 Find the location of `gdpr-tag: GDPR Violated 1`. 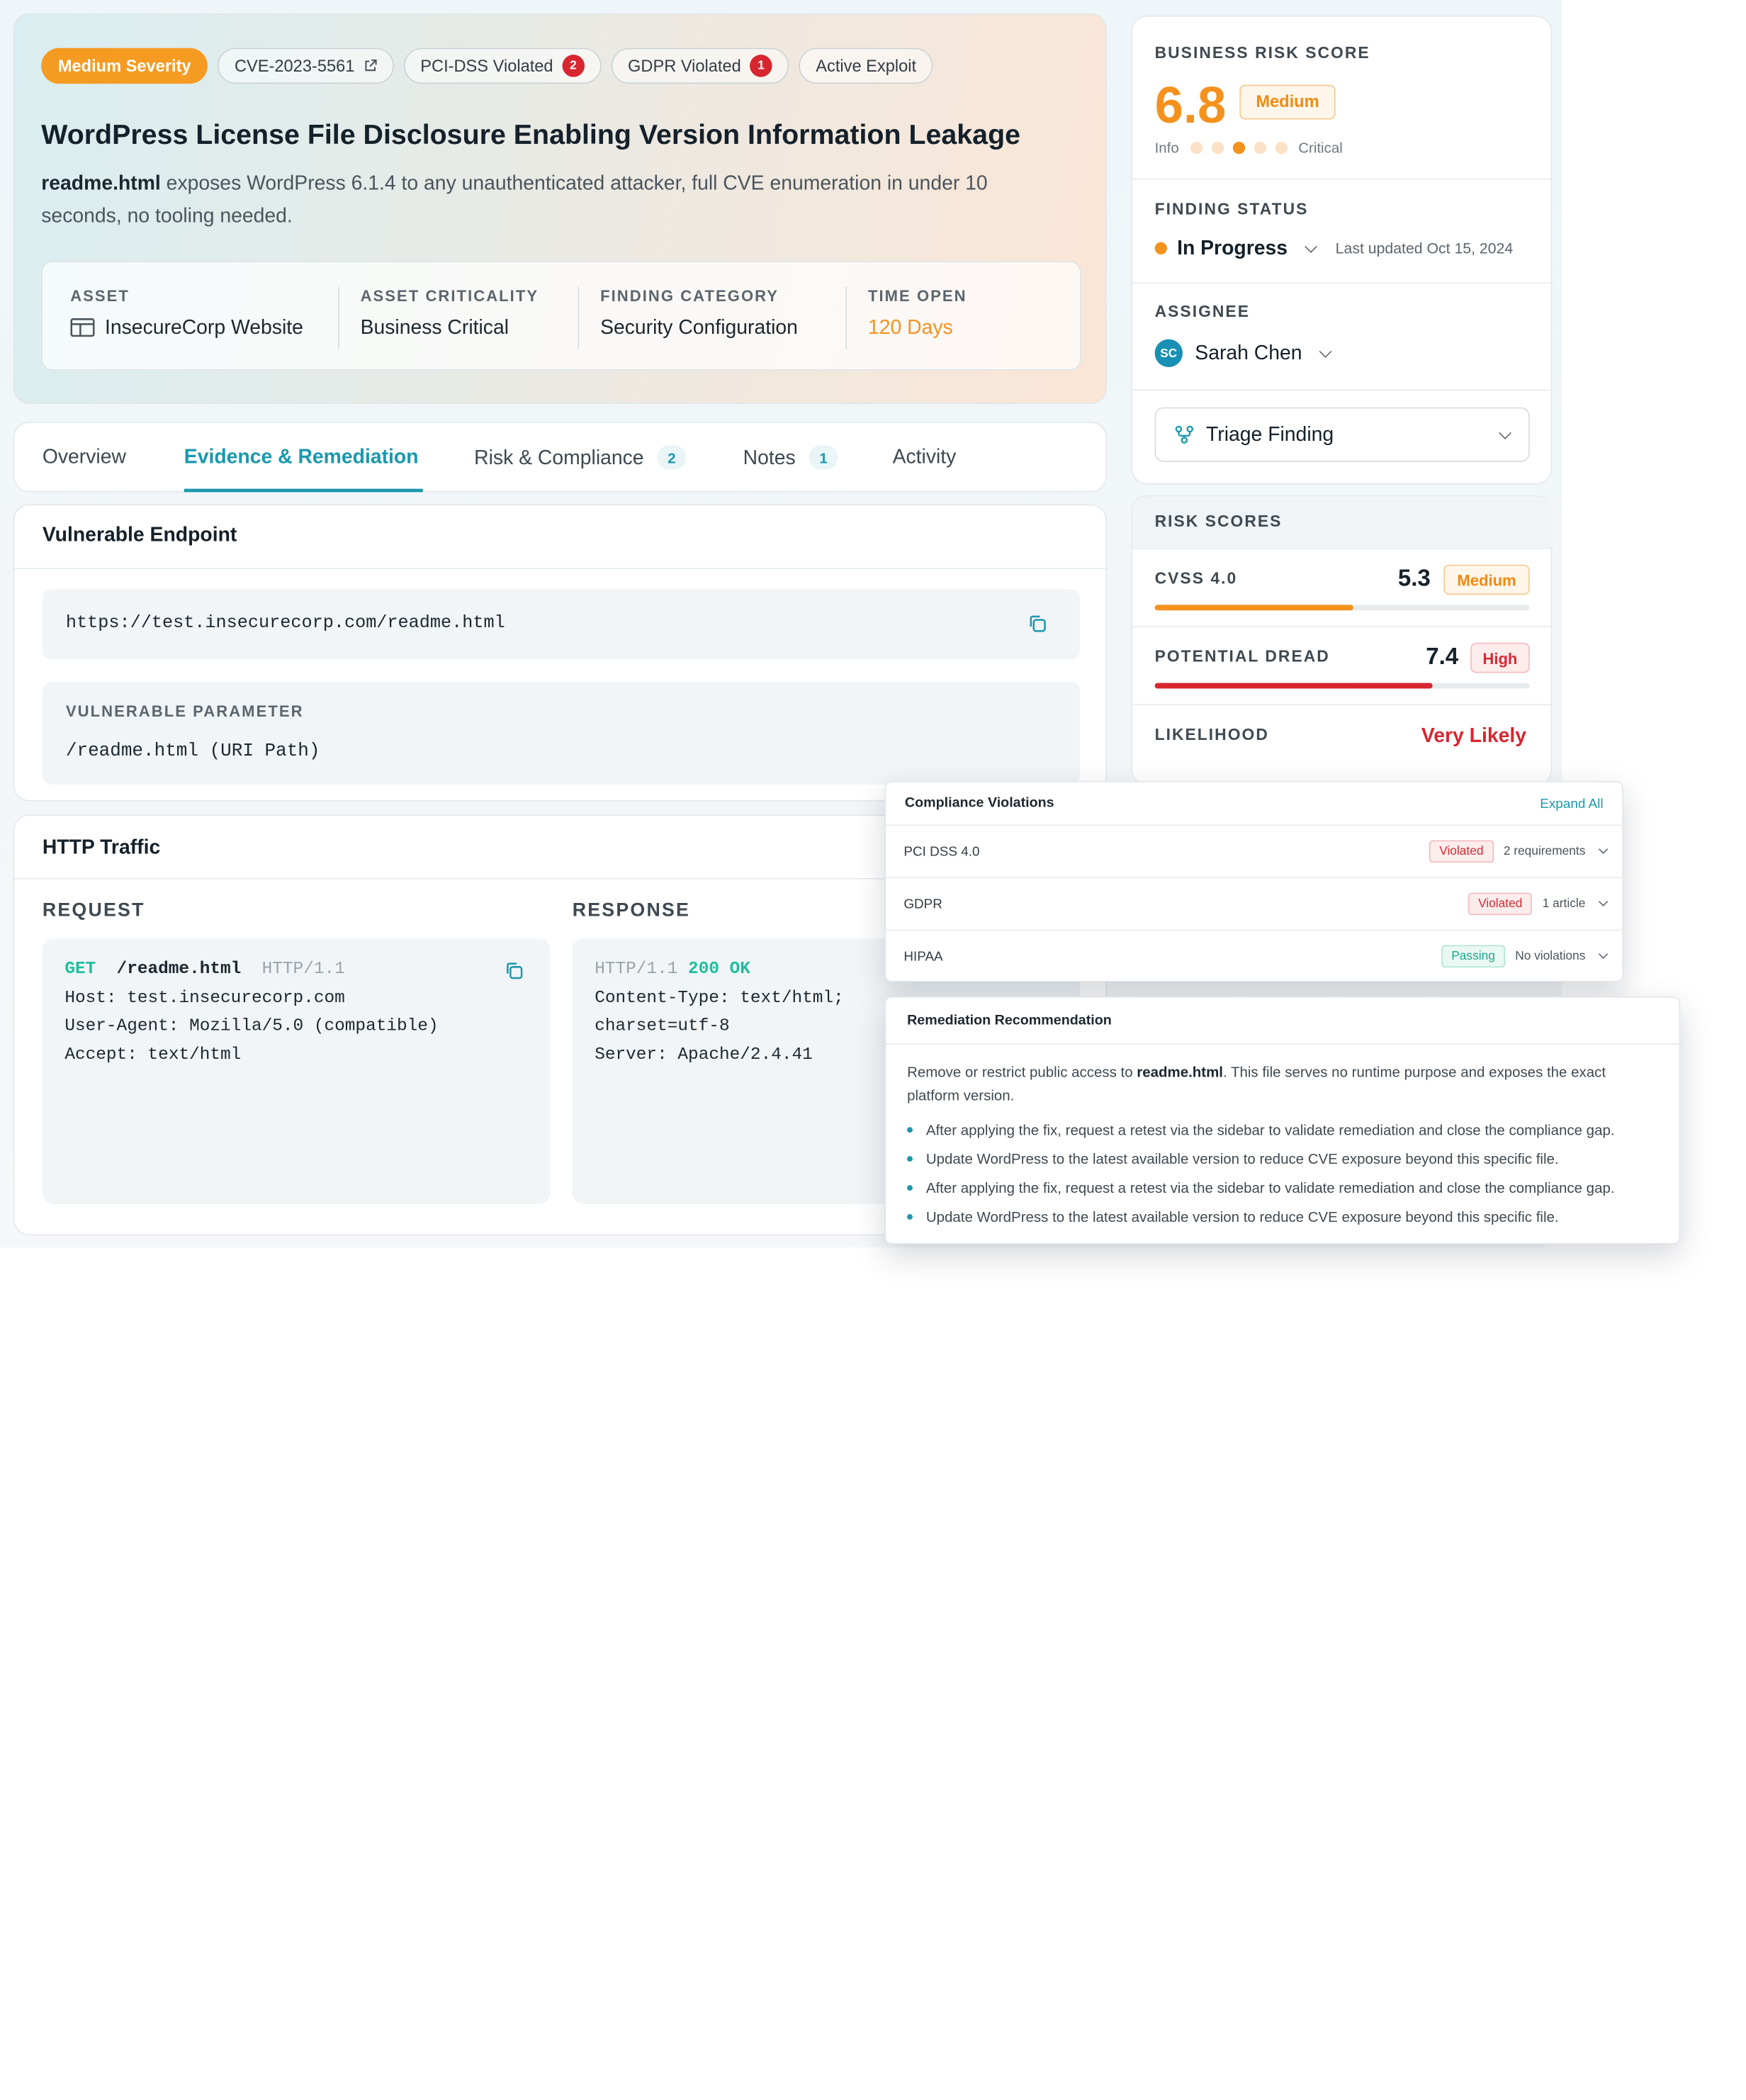

gdpr-tag: GDPR Violated 1 is located at coordinates (700, 65).